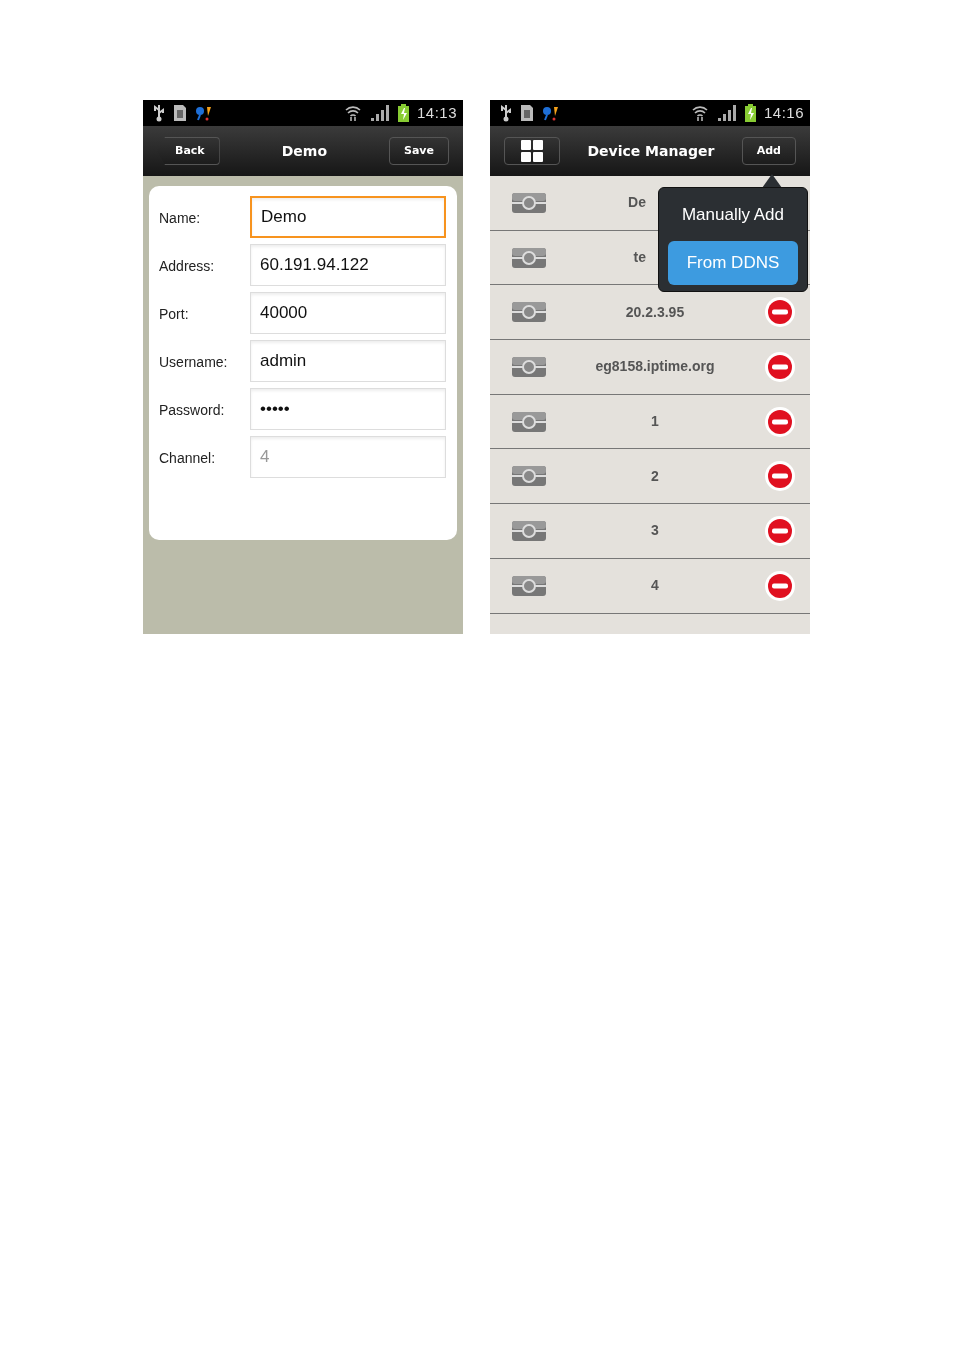 This screenshot has height=1350, width=954. What do you see at coordinates (637, 202) in the screenshot?
I see `device-name: De` at bounding box center [637, 202].